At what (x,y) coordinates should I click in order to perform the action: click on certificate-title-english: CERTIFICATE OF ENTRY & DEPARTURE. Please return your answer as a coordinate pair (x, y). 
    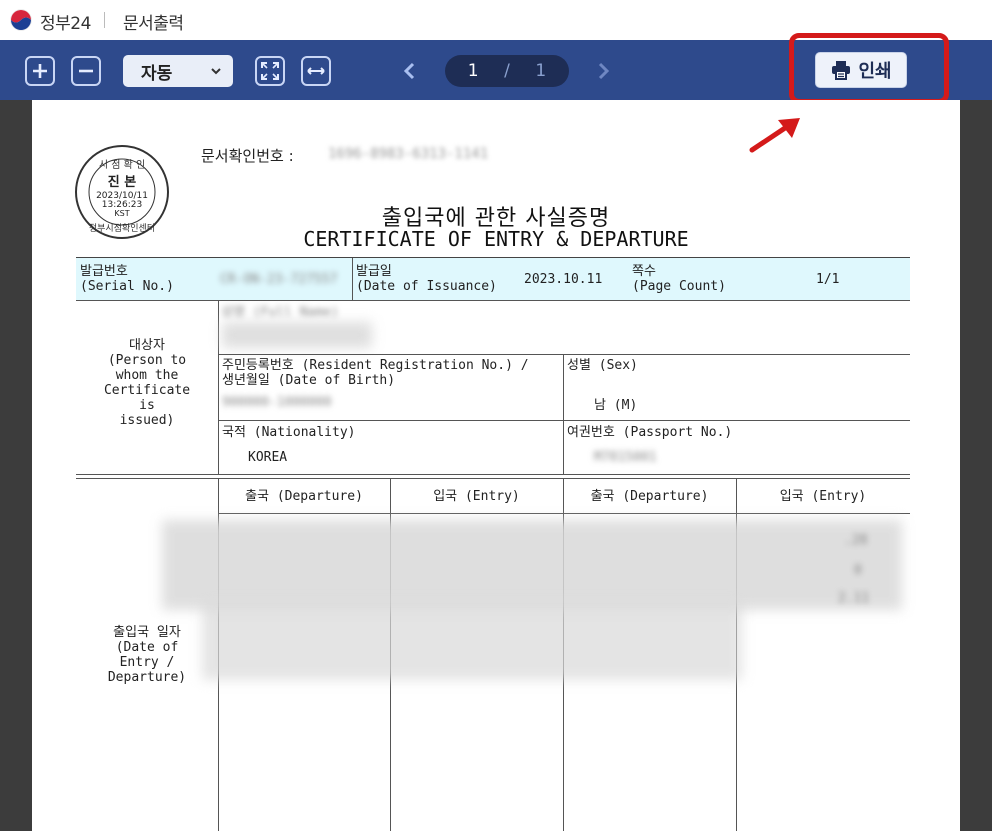
    Looking at the image, I should click on (496, 239).